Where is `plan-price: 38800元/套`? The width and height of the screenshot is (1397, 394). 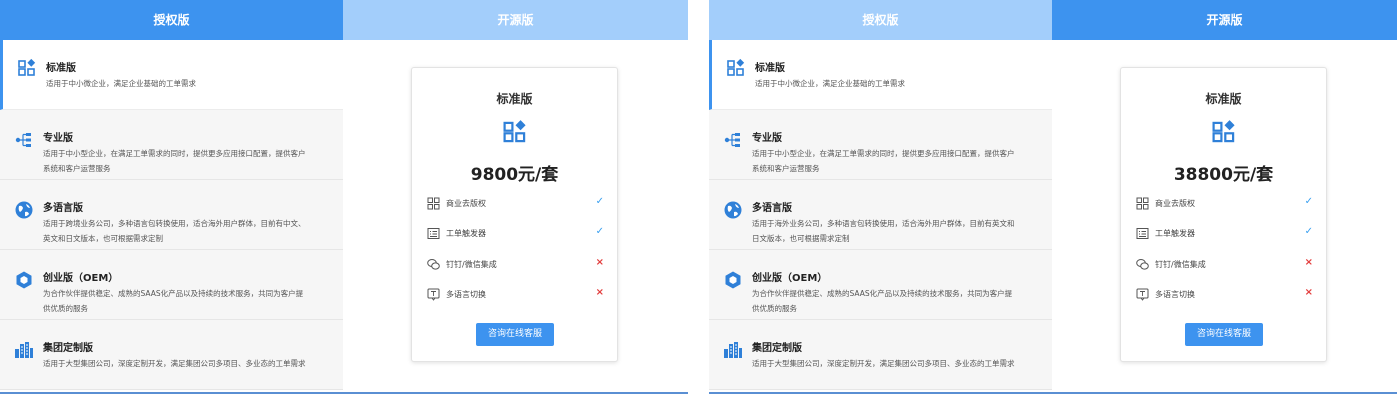
plan-price: 38800元/套 is located at coordinates (1223, 175).